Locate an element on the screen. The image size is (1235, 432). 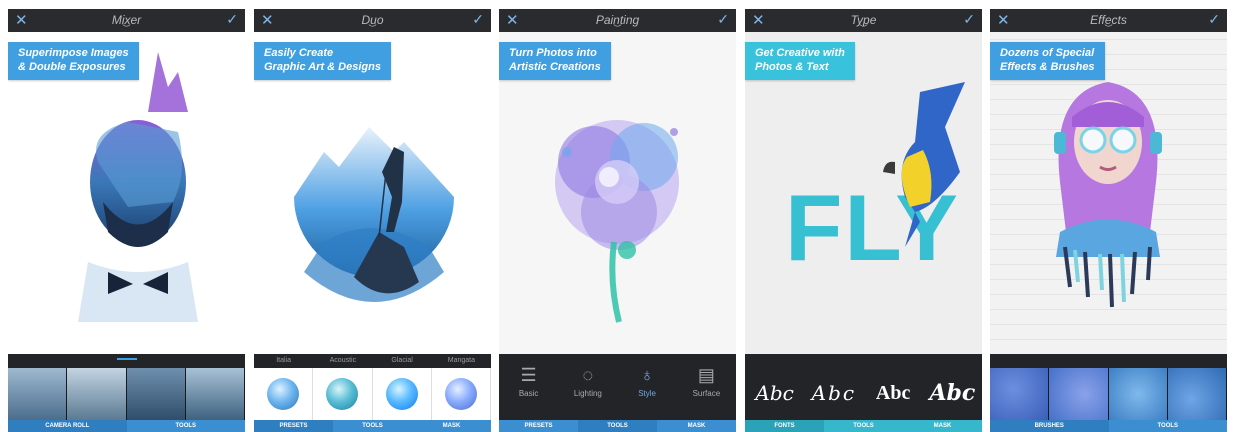
top-toolbar: ✕ Mixer ︶ ✓ is located at coordinates (126, 21).